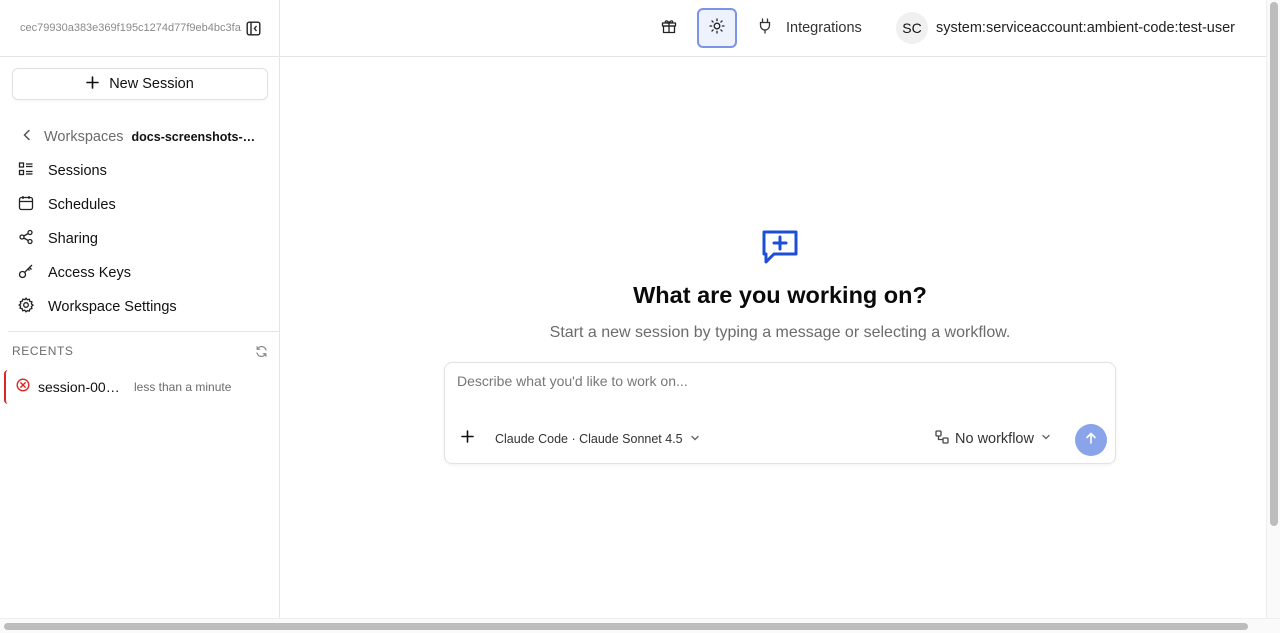 Image resolution: width=1280 pixels, height=633 pixels. I want to click on workflow-selector: No workflow, so click(993, 439).